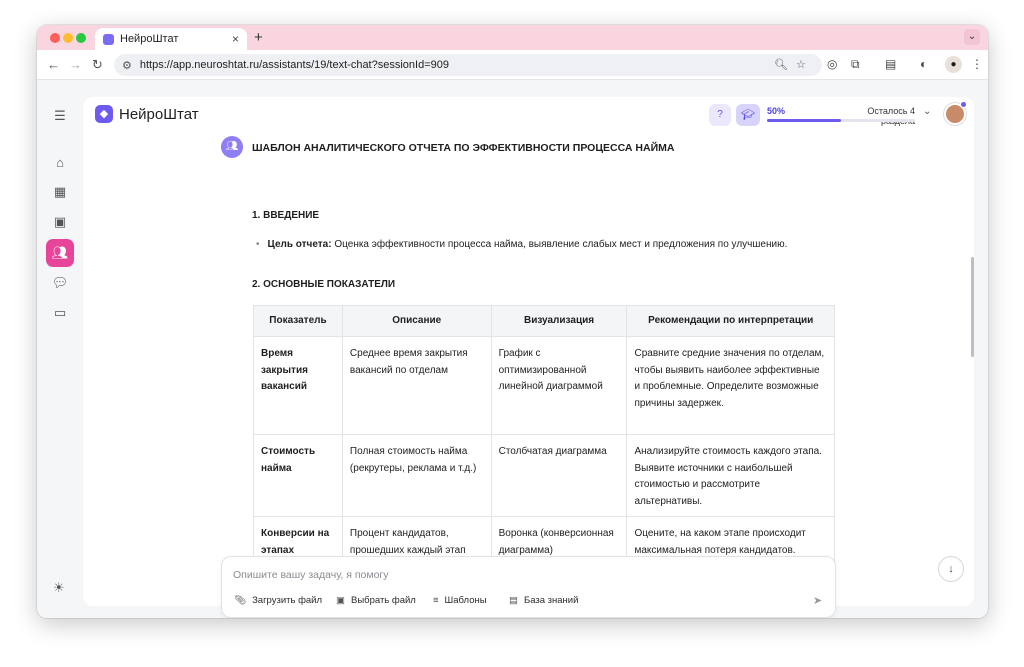 The height and width of the screenshot is (667, 1024). I want to click on browser-tab: НейроШтат ×, so click(171, 39).